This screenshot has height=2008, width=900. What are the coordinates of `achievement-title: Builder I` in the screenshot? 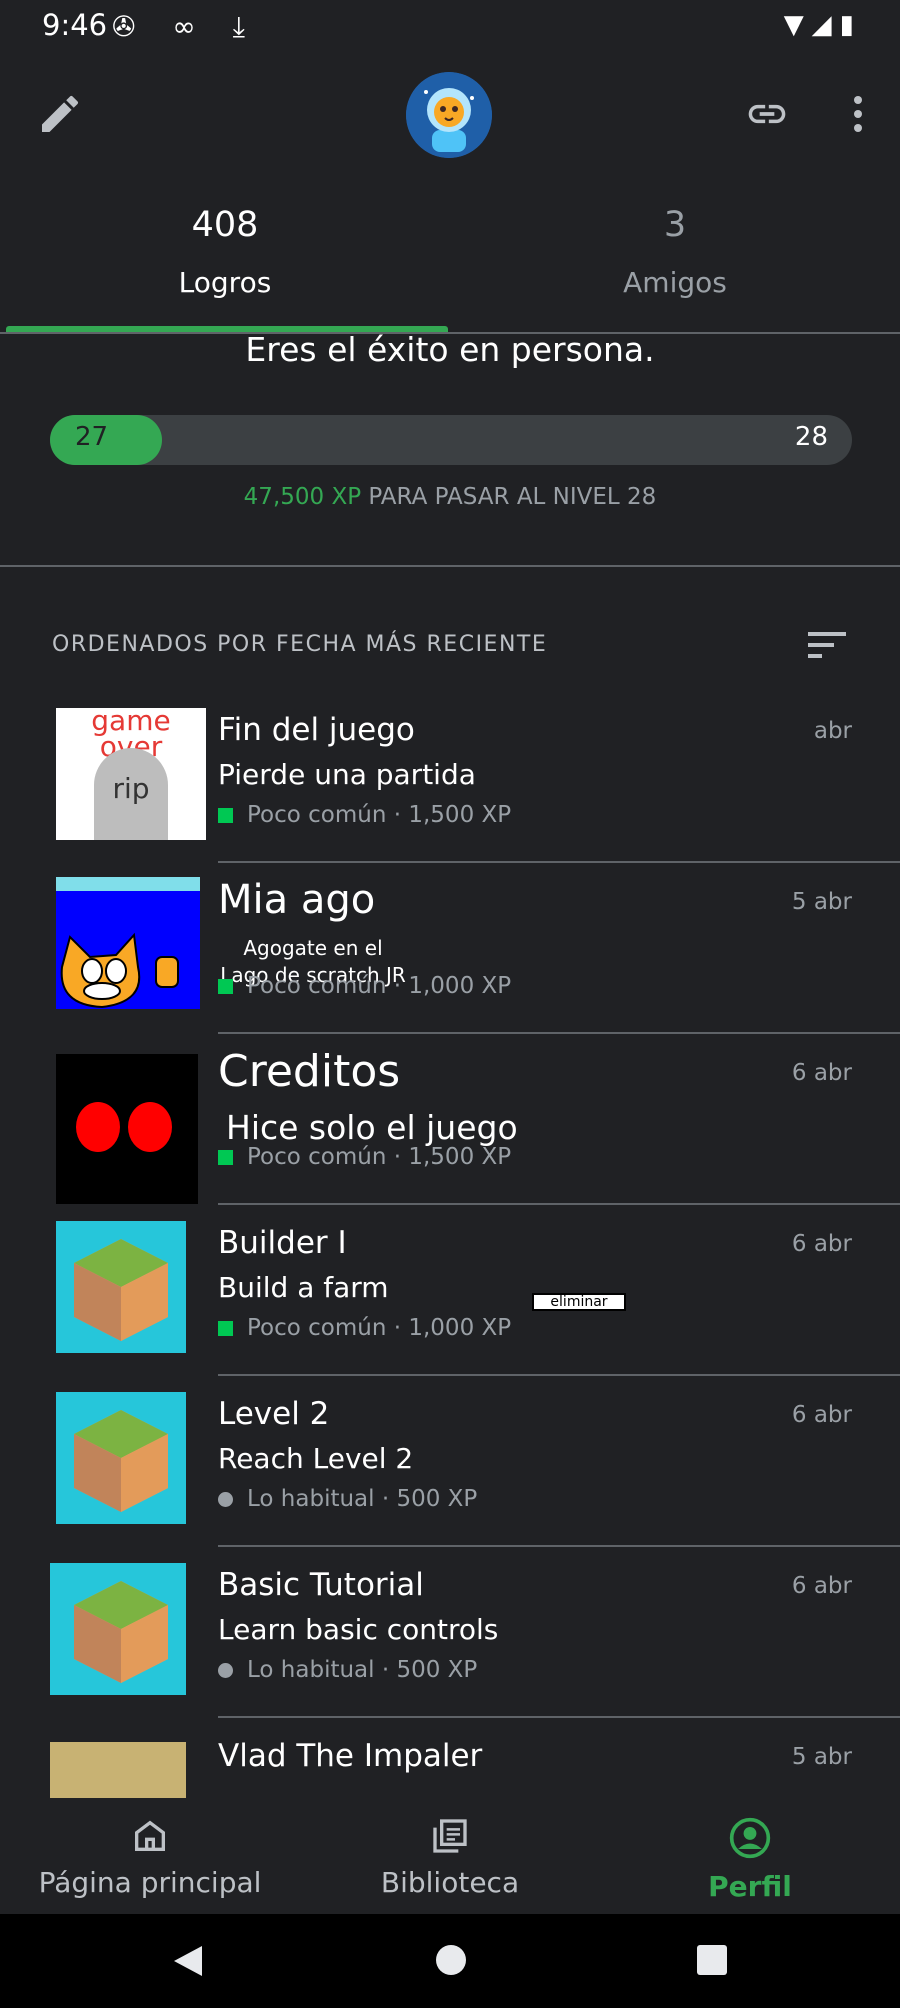 It's located at (282, 1243).